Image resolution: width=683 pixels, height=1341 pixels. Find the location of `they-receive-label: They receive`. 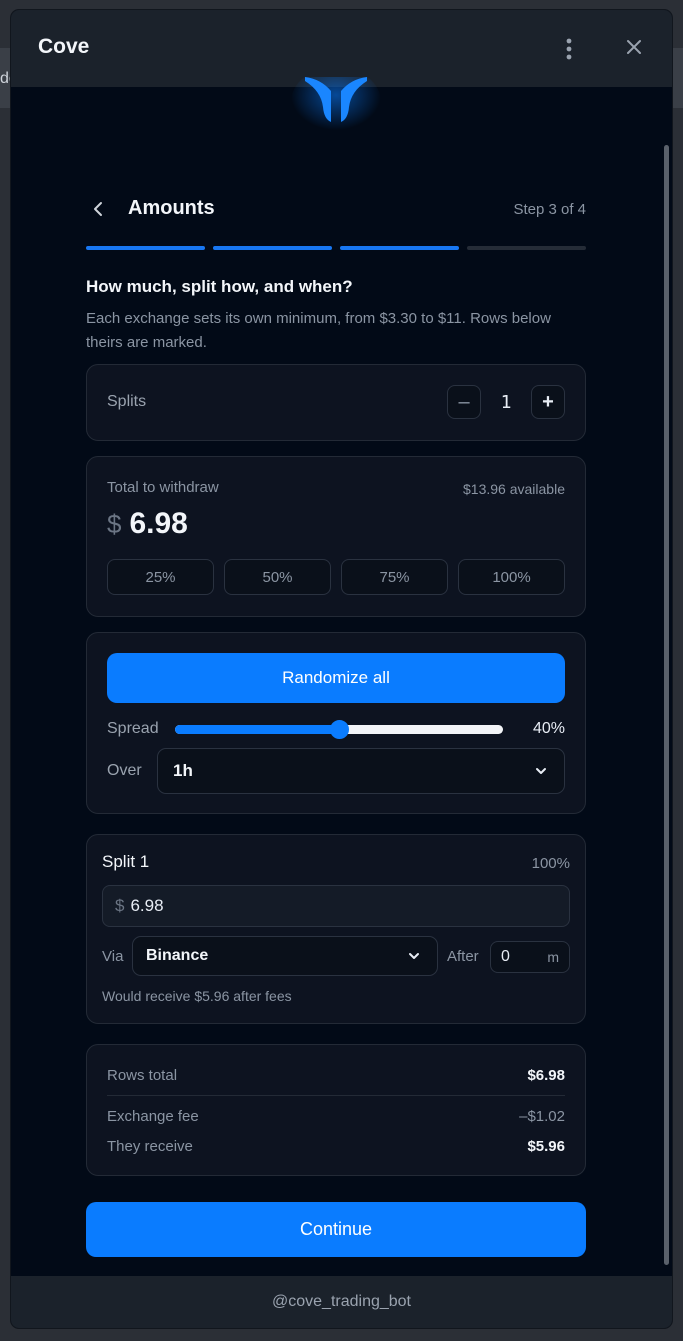

they-receive-label: They receive is located at coordinates (150, 1146).